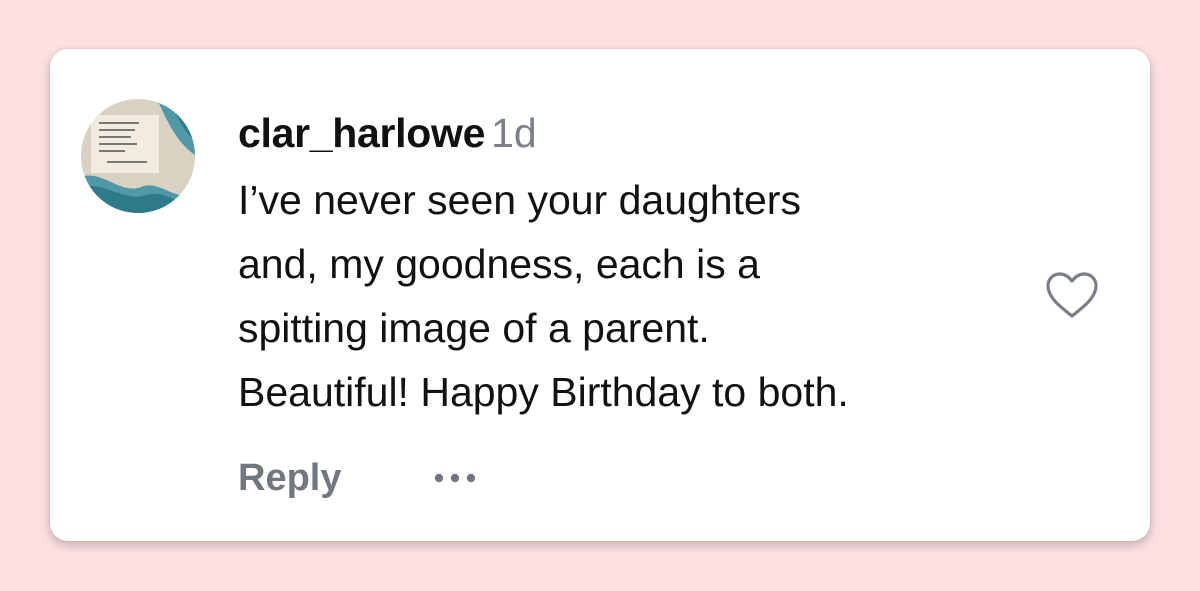  What do you see at coordinates (362, 478) in the screenshot?
I see `comment-actions: Reply` at bounding box center [362, 478].